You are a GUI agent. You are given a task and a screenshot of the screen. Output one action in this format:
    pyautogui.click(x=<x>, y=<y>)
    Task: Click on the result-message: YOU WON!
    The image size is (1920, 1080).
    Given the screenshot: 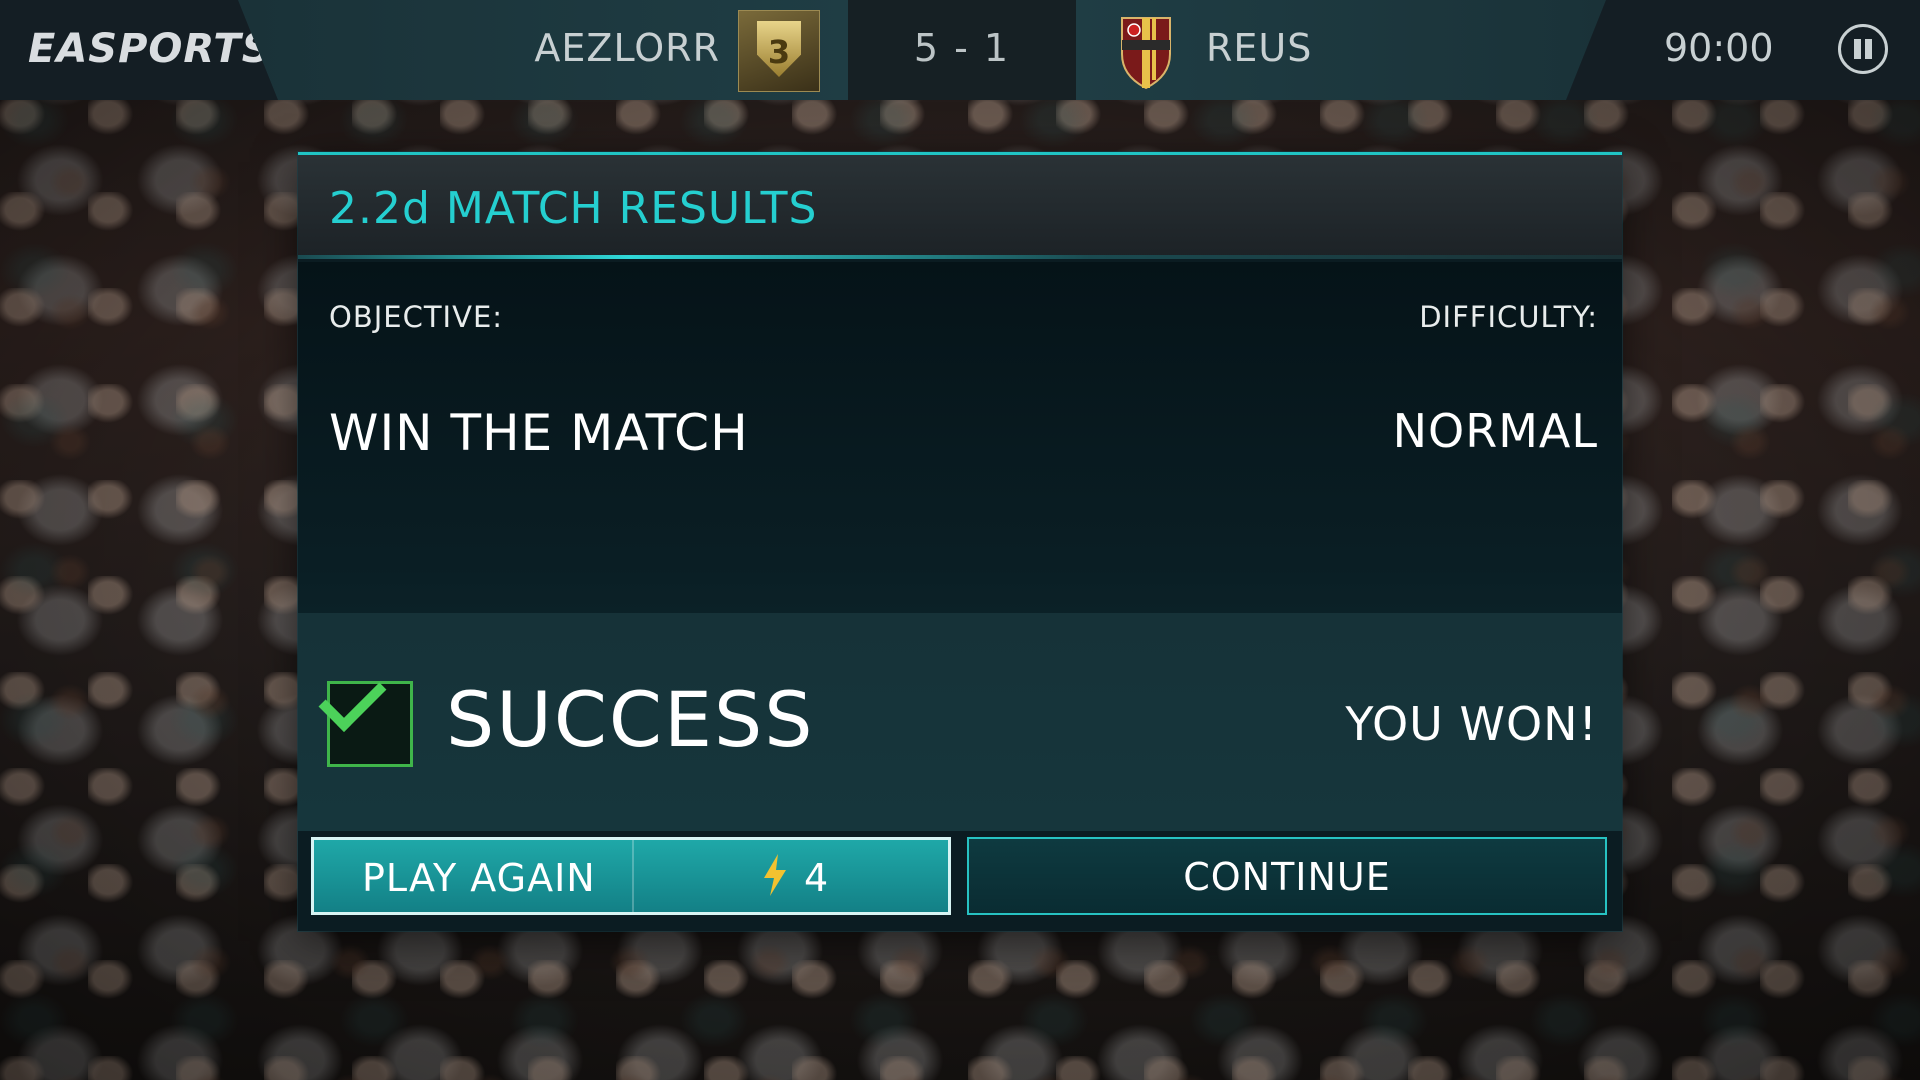 What is the action you would take?
    pyautogui.click(x=1471, y=724)
    